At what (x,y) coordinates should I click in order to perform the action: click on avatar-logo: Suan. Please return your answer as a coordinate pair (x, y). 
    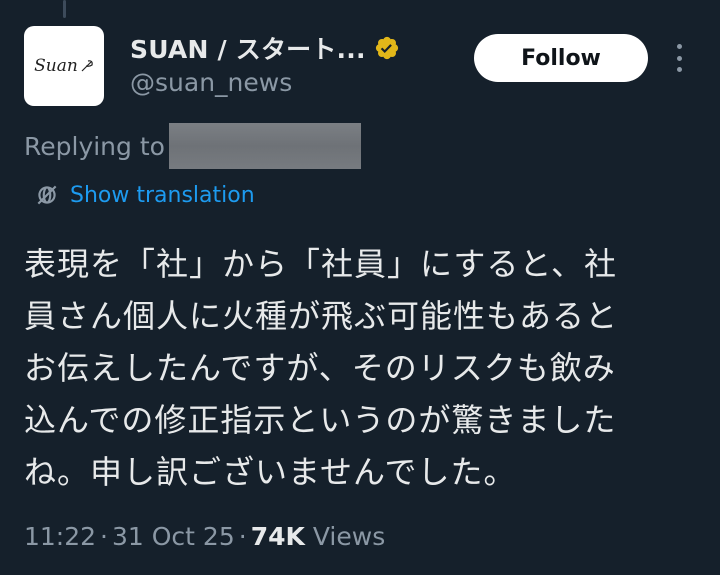
    Looking at the image, I should click on (64, 66).